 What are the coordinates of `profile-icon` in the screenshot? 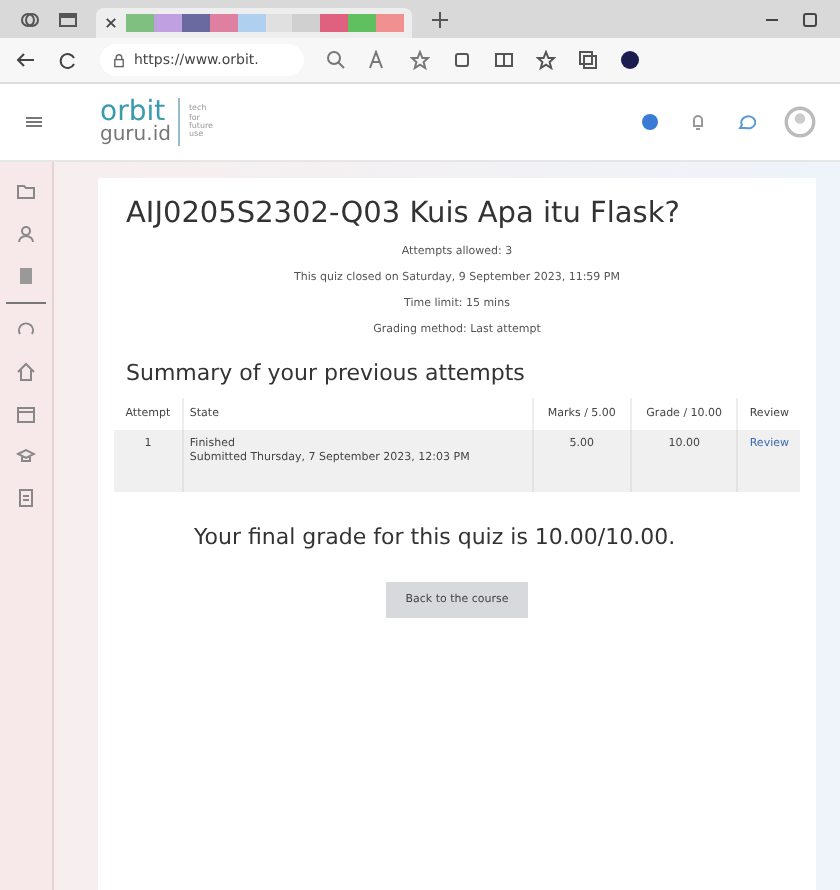 It's located at (630, 60).